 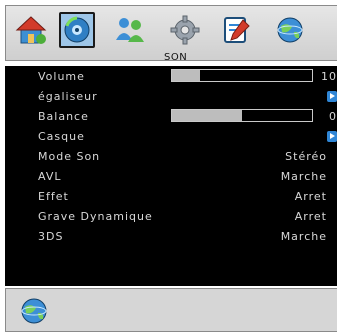 I want to click on volume-value: 10, so click(x=329, y=76).